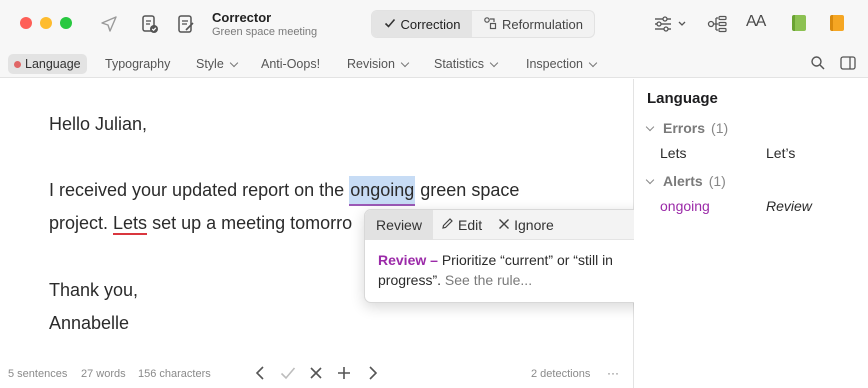  What do you see at coordinates (260, 373) in the screenshot?
I see `previous-icon` at bounding box center [260, 373].